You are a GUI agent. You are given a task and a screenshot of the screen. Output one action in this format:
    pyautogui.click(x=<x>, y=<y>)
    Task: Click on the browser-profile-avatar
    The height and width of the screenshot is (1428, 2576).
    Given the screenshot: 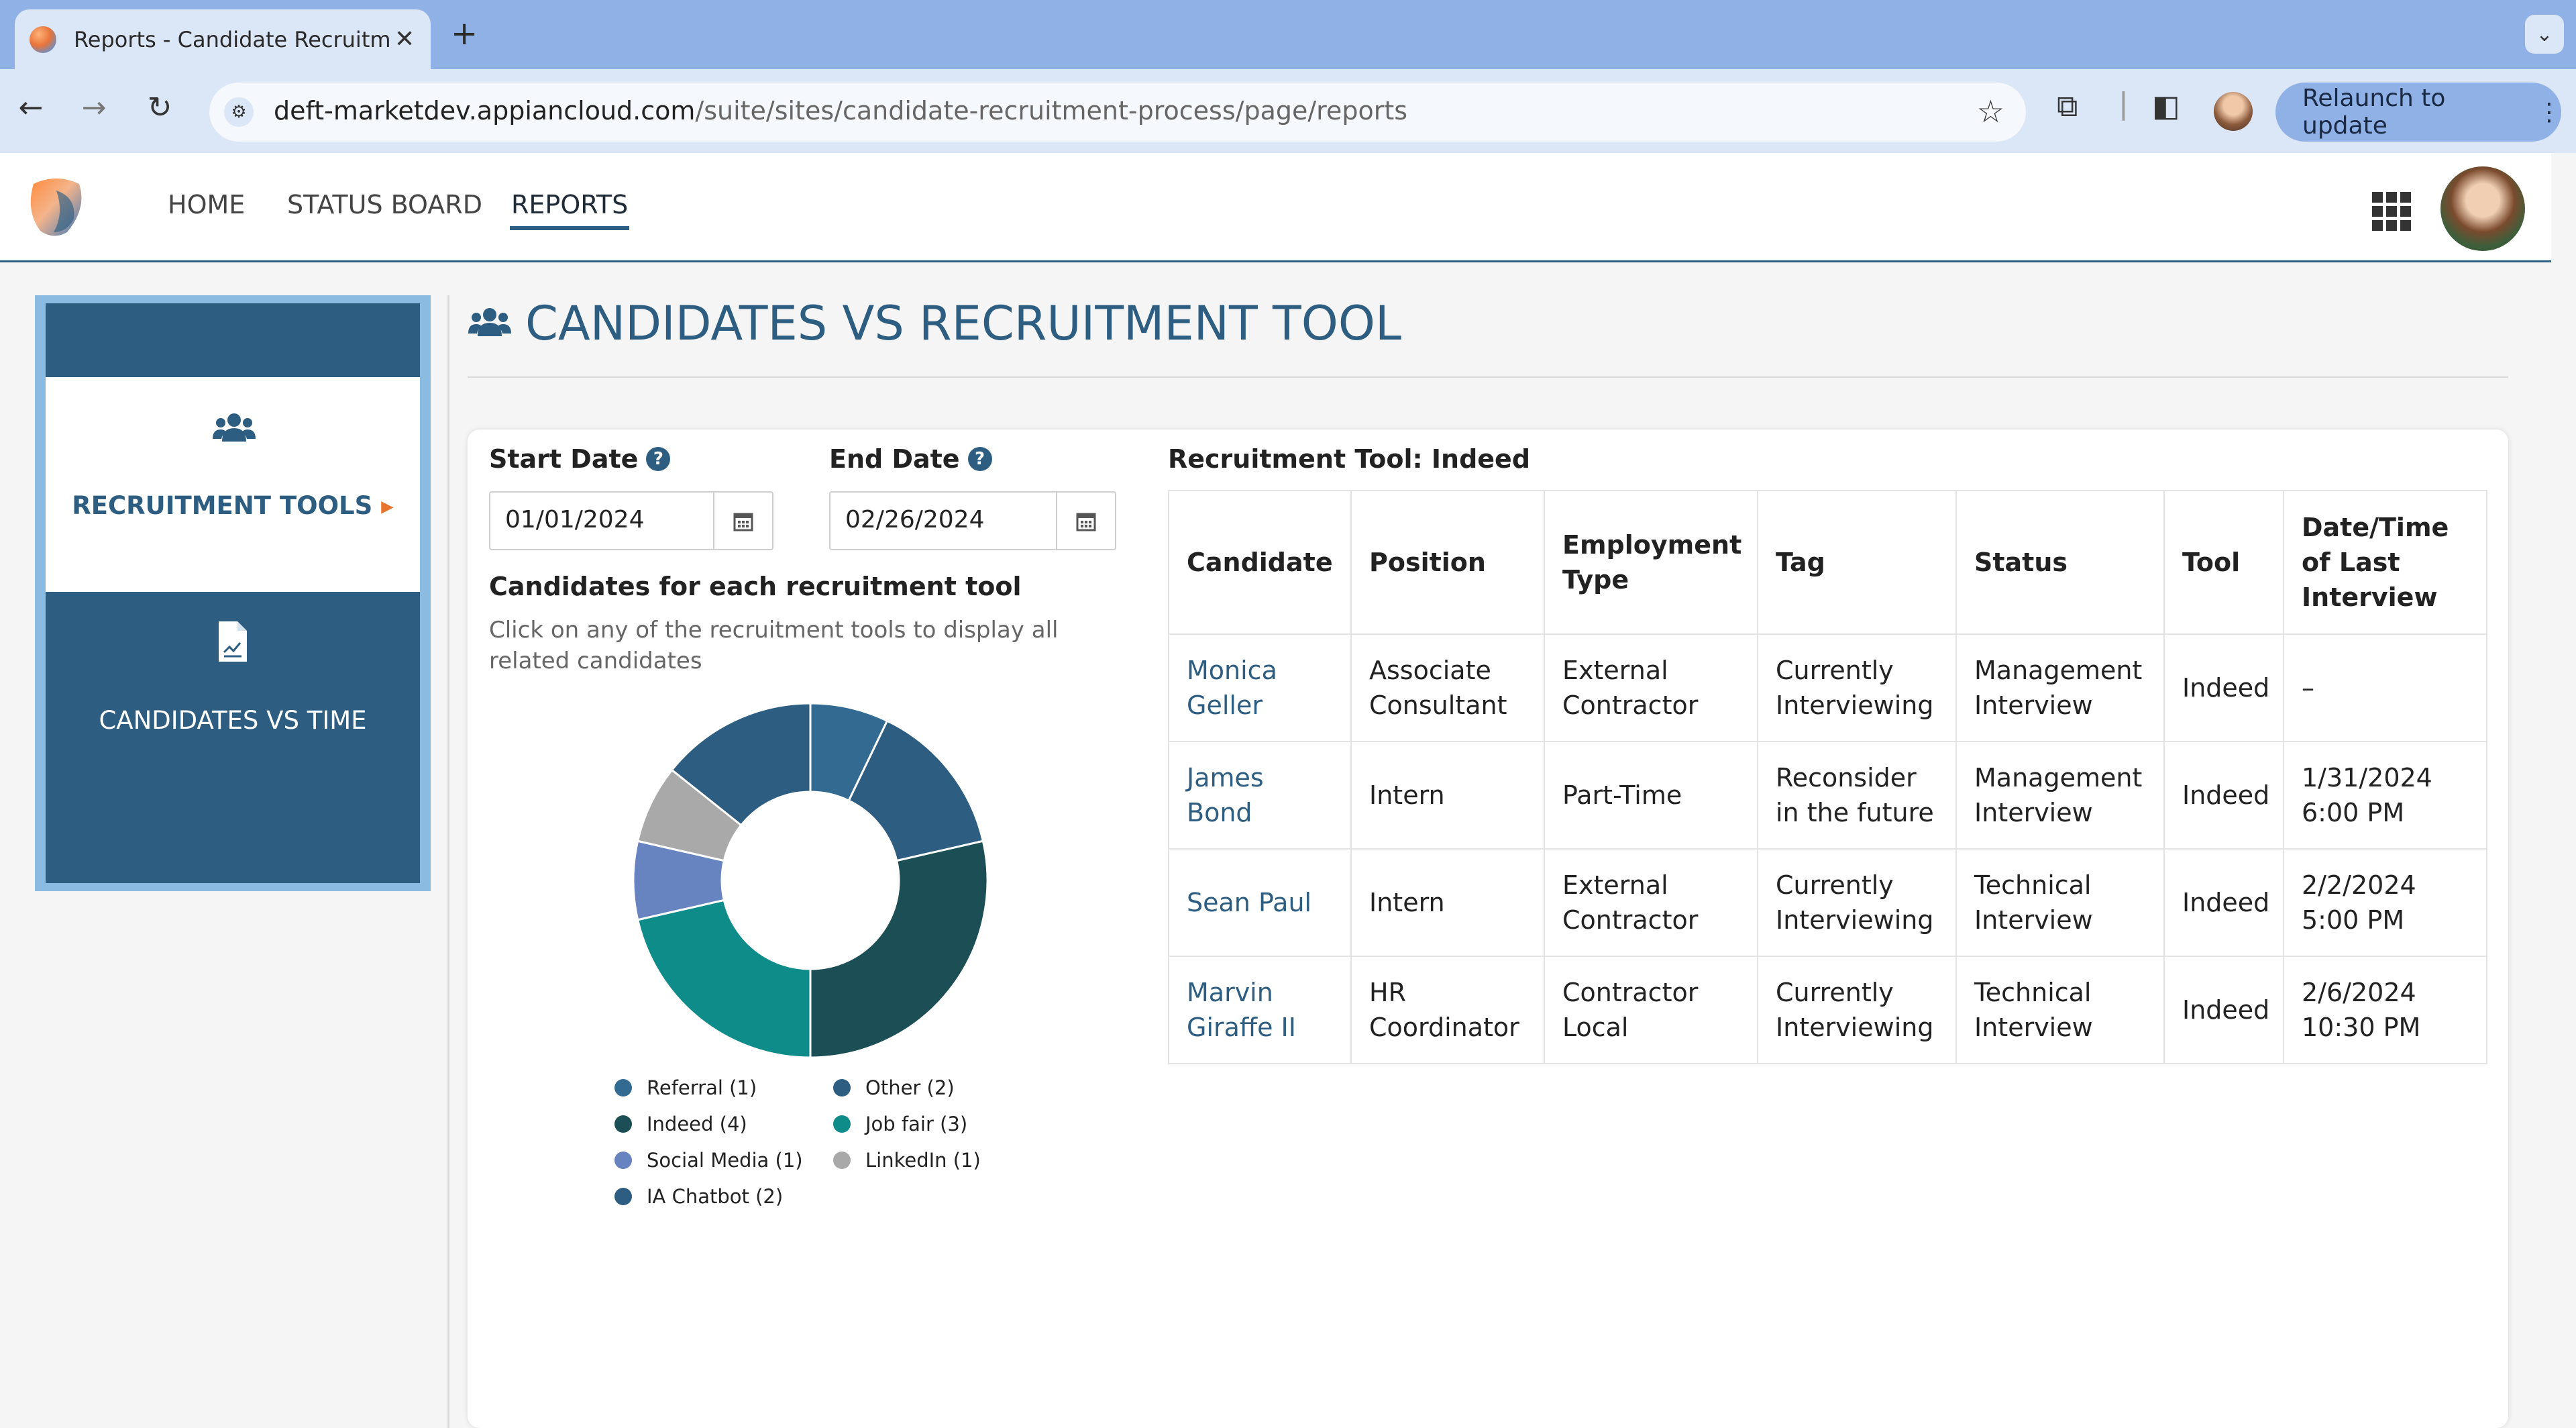 What is the action you would take?
    pyautogui.click(x=2233, y=111)
    